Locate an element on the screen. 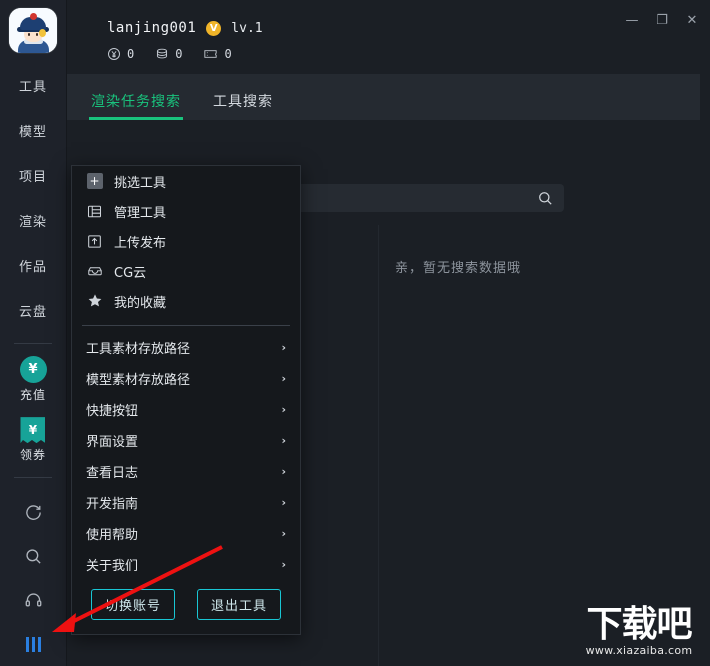  sidebar-item-models: 模型 is located at coordinates (33, 130).